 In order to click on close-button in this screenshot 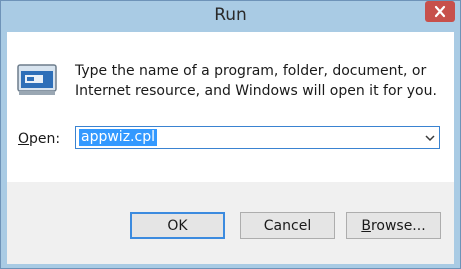, I will do `click(440, 11)`.